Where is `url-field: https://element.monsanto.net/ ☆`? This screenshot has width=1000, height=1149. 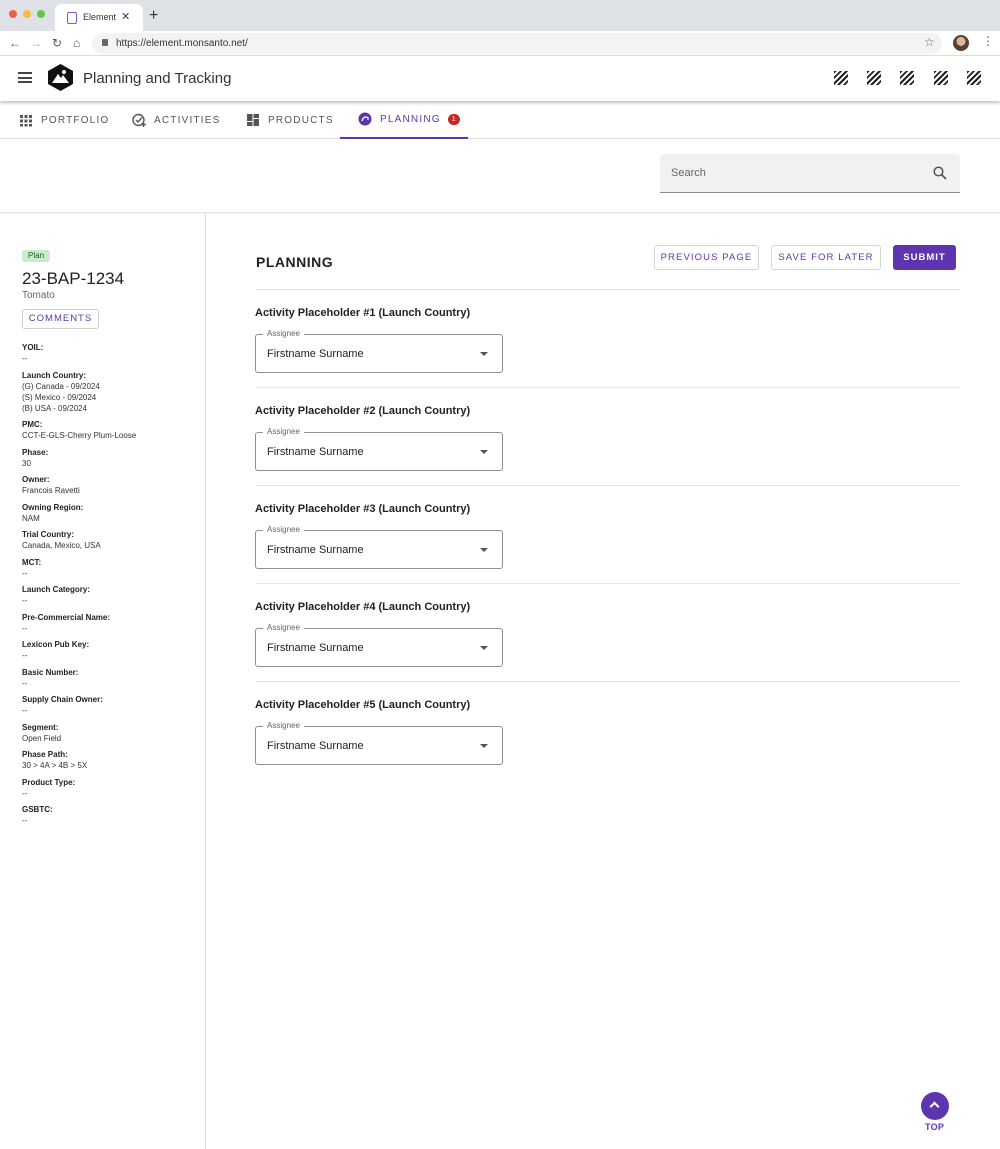 url-field: https://element.monsanto.net/ ☆ is located at coordinates (517, 43).